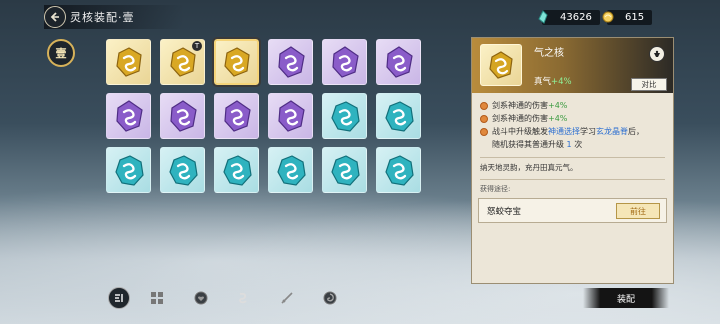 The height and width of the screenshot is (324, 720). What do you see at coordinates (529, 167) in the screenshot?
I see `flavor-text: 纳天地灵韵，充丹田真元气。` at bounding box center [529, 167].